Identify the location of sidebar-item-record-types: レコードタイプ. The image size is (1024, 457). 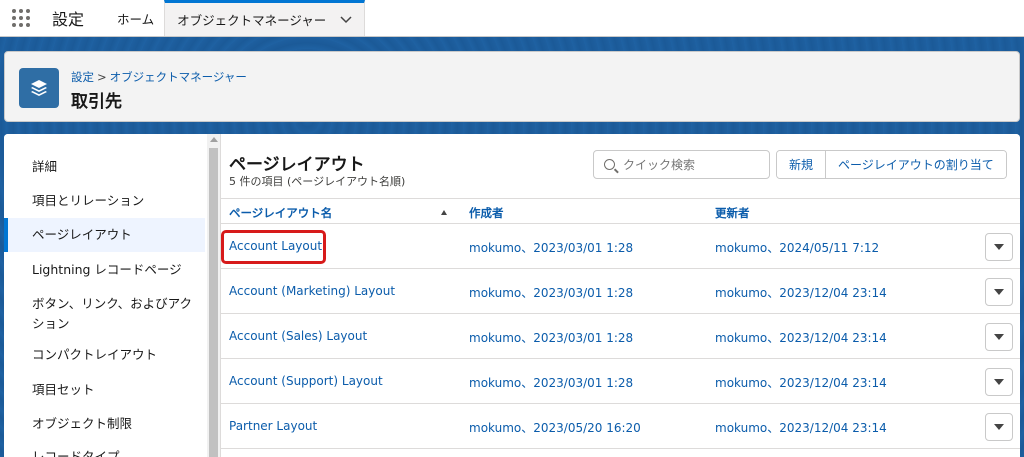
(104, 452).